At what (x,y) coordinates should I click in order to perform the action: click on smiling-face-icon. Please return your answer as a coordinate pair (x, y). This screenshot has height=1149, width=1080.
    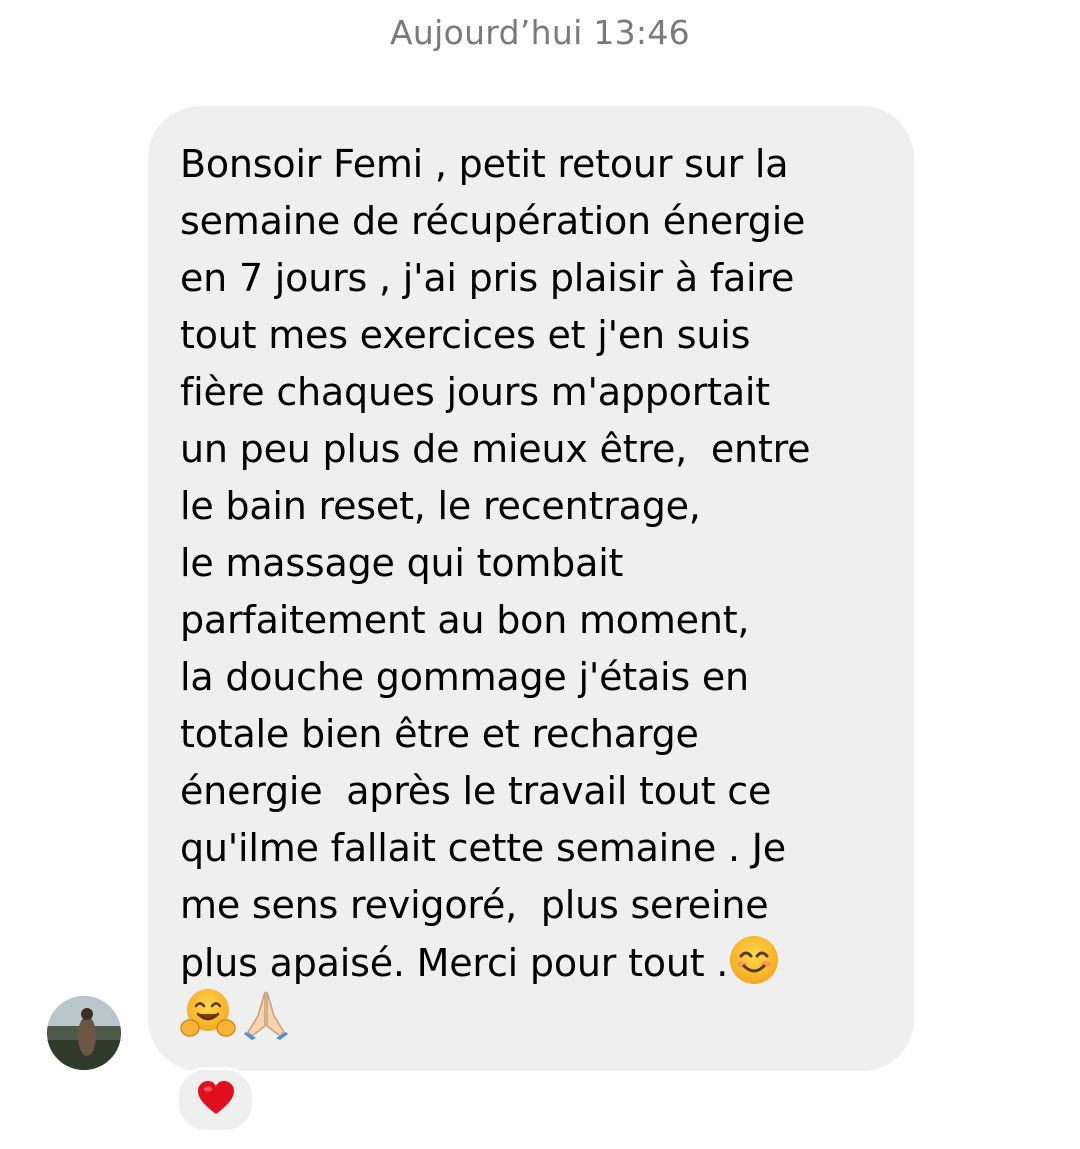
    Looking at the image, I should click on (754, 960).